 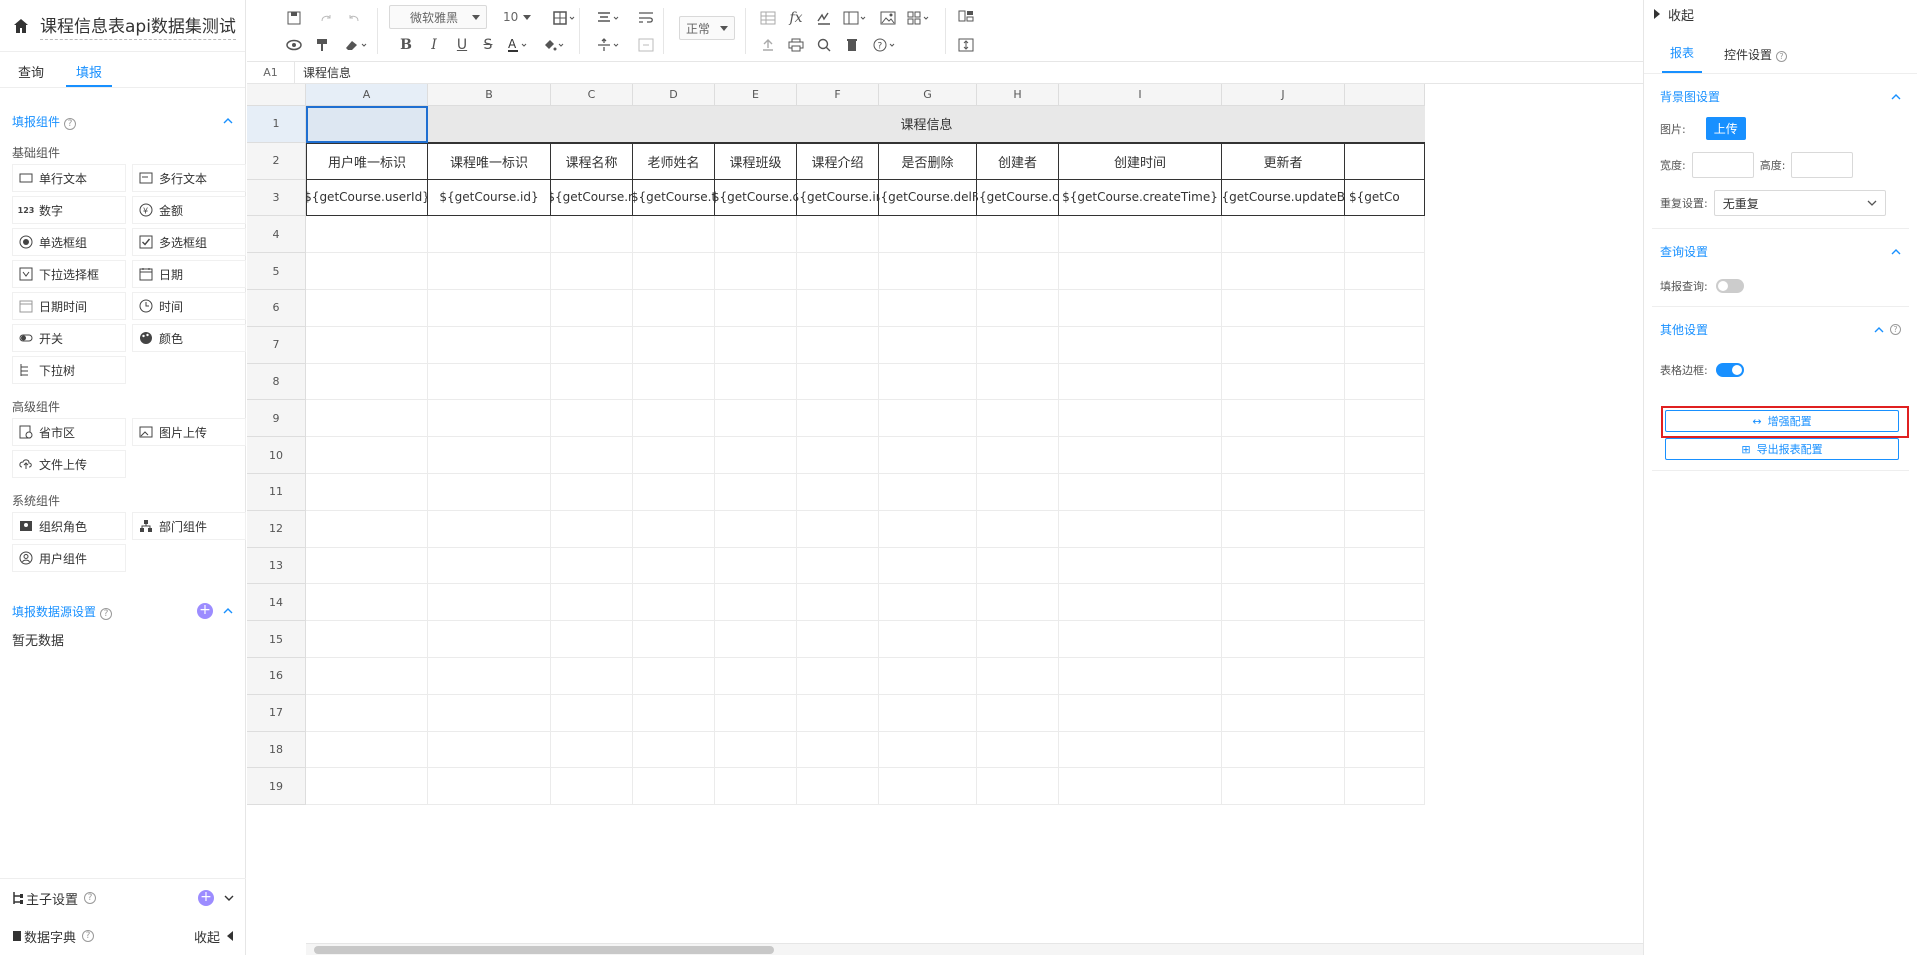 What do you see at coordinates (229, 898) in the screenshot?
I see `chevron-down-icon` at bounding box center [229, 898].